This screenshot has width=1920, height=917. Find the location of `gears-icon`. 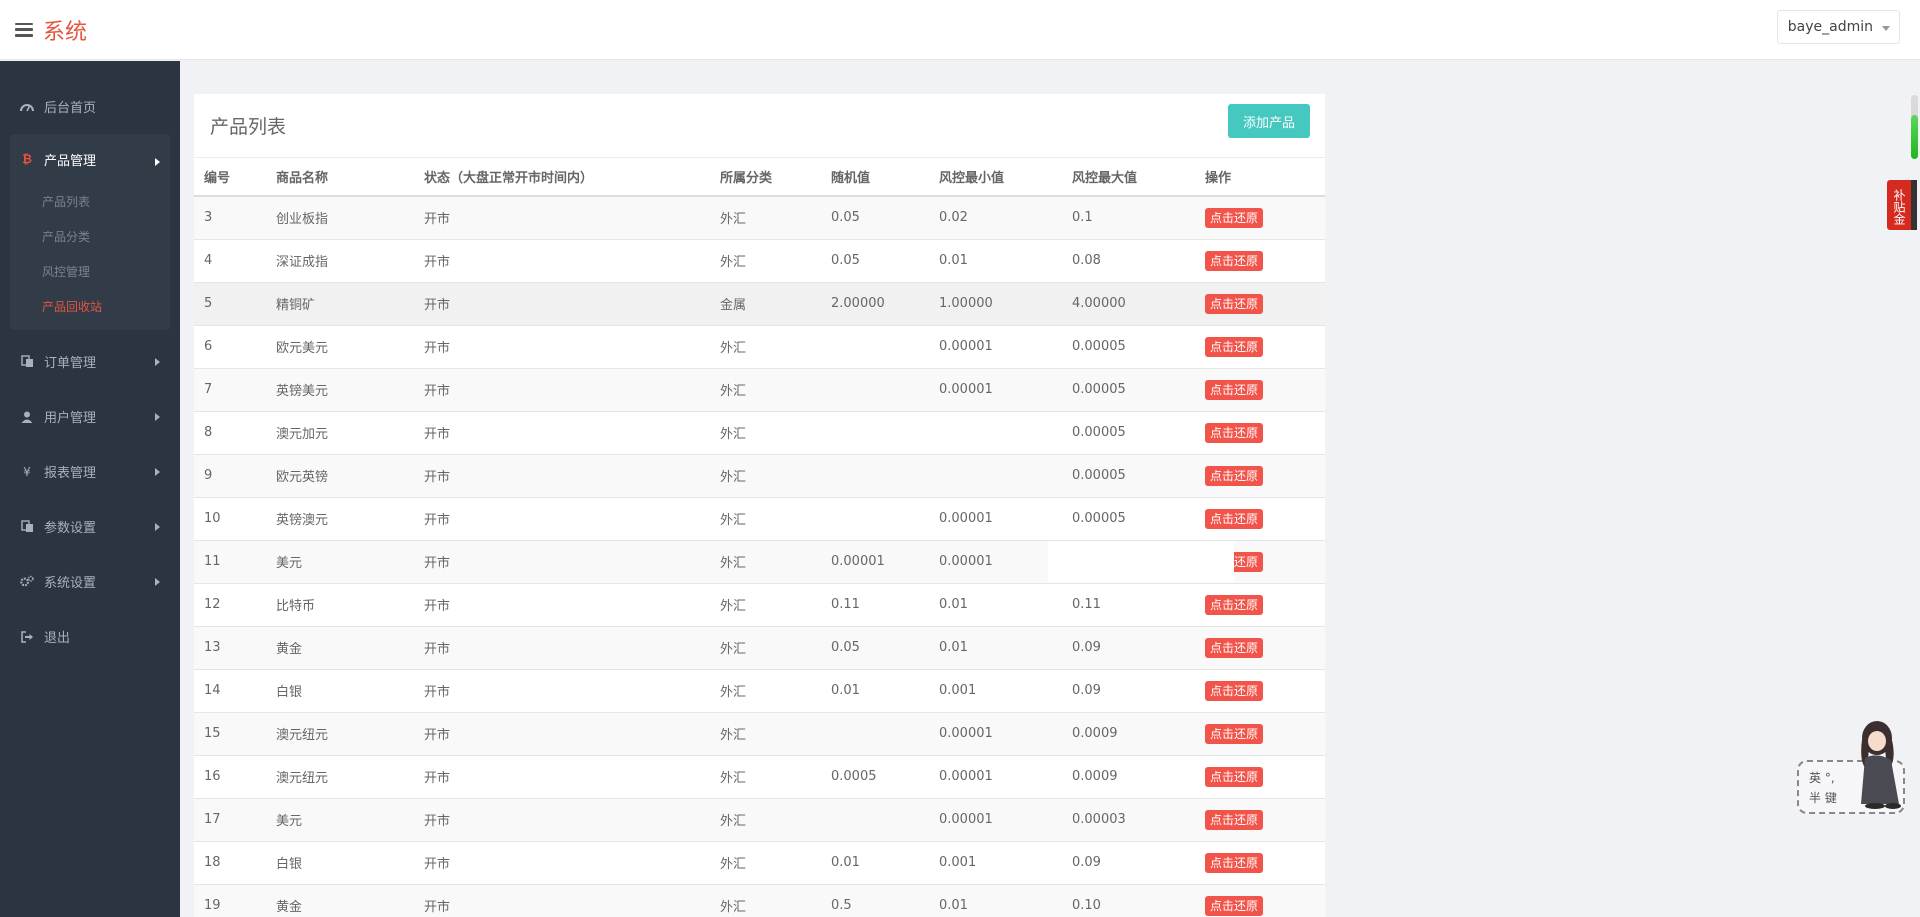

gears-icon is located at coordinates (27, 582).